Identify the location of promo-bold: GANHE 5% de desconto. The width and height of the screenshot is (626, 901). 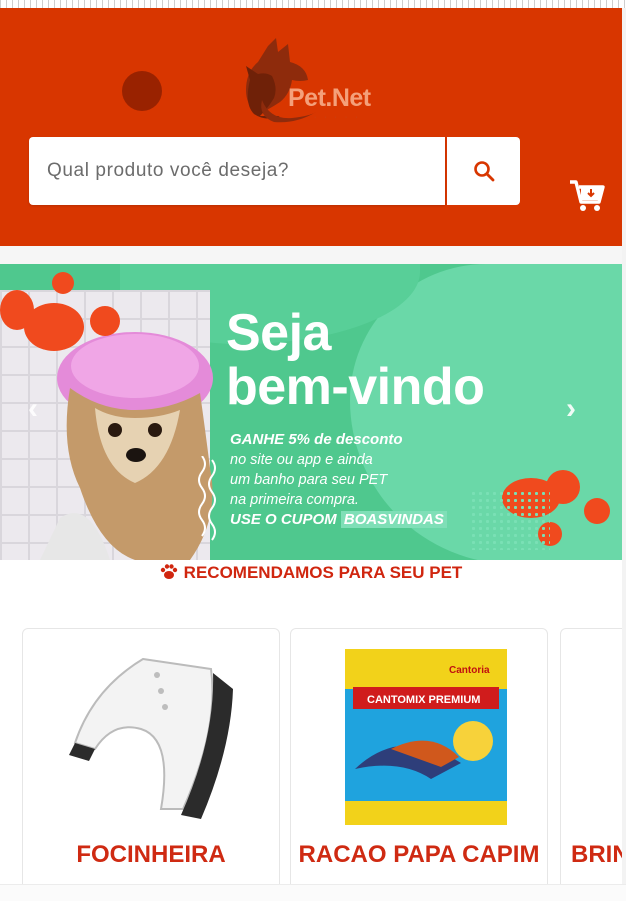
(316, 439).